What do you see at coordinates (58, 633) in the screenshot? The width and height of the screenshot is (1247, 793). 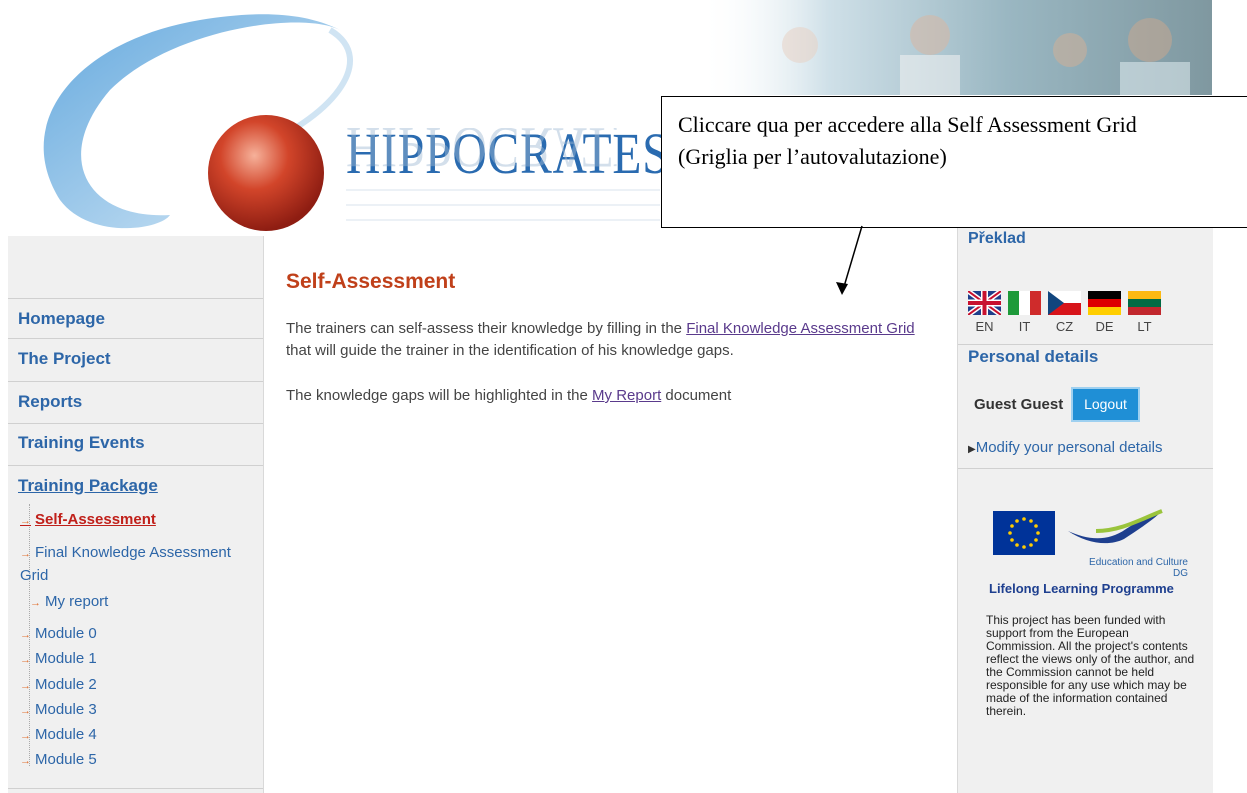 I see `subnav-module-0: → Module 0` at bounding box center [58, 633].